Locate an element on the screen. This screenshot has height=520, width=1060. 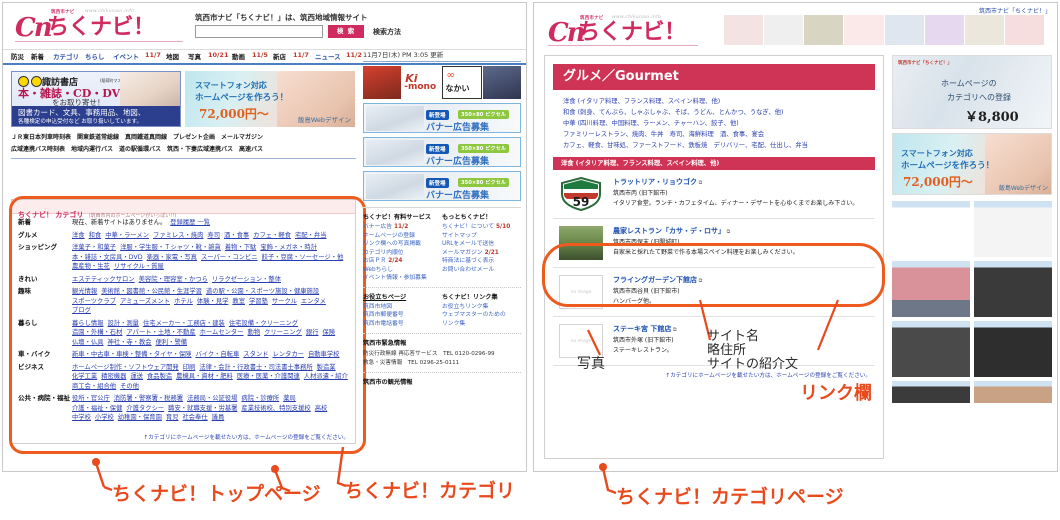
sponsor-thumb-3-nakai: ∞ なかい is located at coordinates (461, 82).